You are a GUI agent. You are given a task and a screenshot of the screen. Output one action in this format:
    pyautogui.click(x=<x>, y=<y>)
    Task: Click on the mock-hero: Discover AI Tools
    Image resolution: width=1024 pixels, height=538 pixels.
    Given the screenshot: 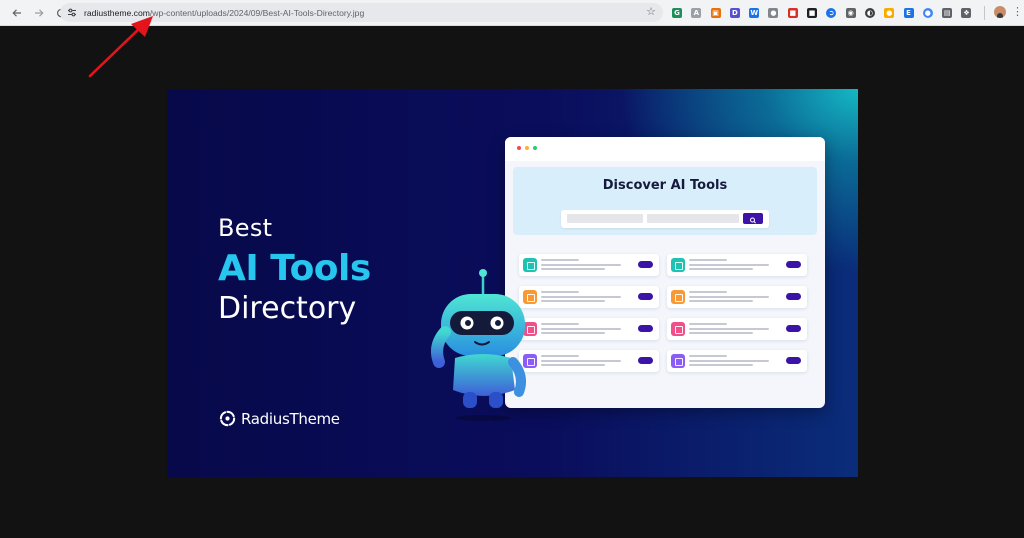 What is the action you would take?
    pyautogui.click(x=665, y=201)
    